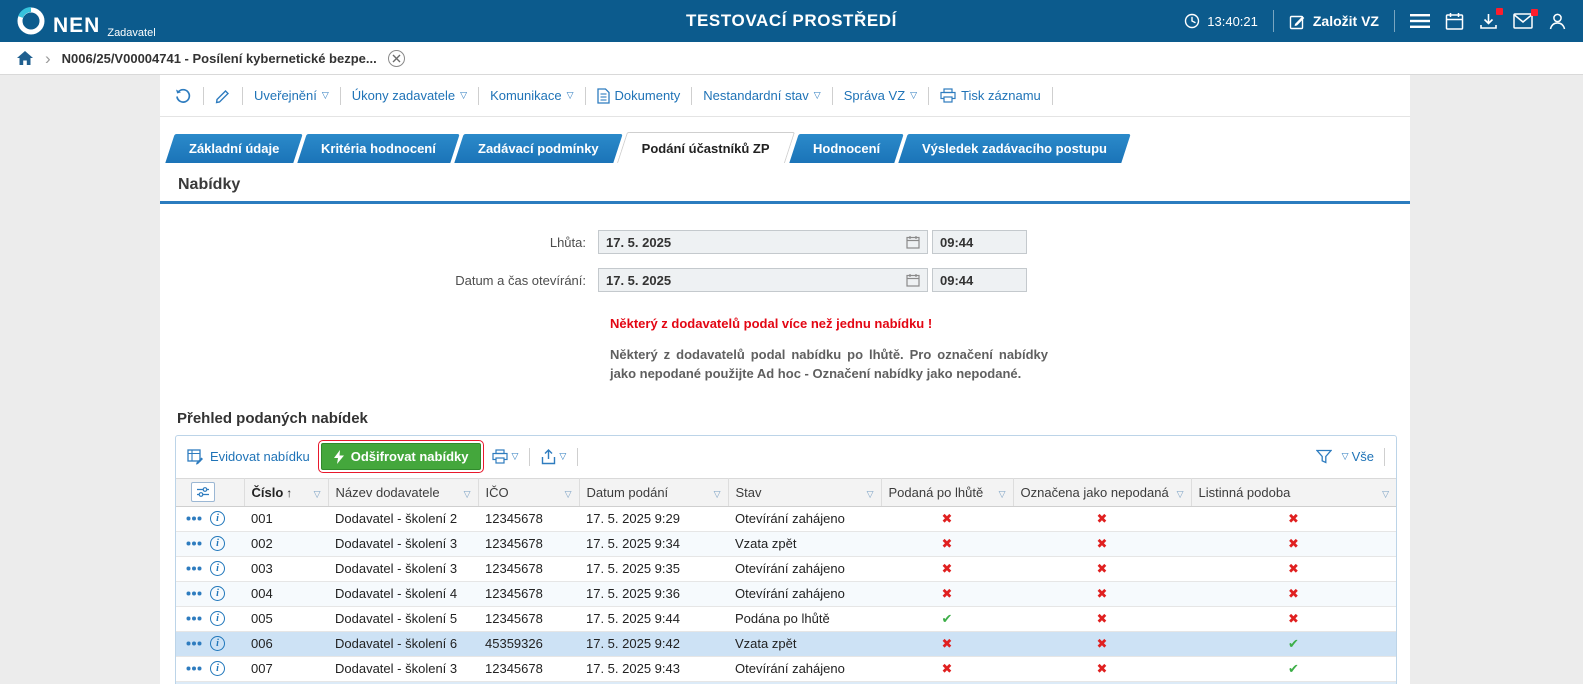 The width and height of the screenshot is (1583, 684). Describe the element at coordinates (223, 96) in the screenshot. I see `edit-pencil-icon` at that location.